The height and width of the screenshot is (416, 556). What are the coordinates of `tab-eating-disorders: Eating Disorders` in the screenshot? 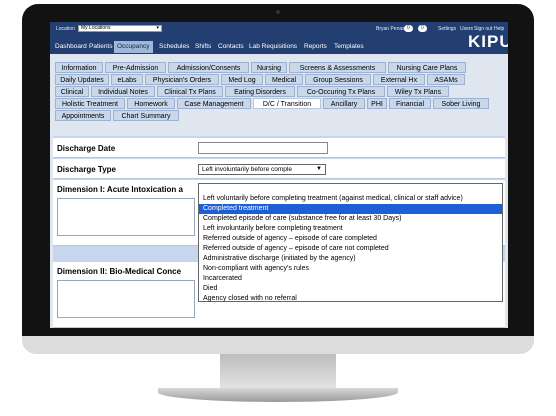 It's located at (260, 91).